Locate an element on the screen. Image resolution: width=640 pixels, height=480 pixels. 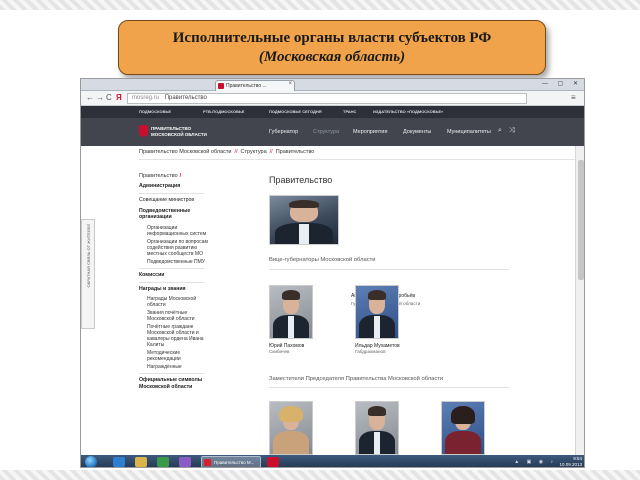
tab-close-icon: × is located at coordinates (290, 84).